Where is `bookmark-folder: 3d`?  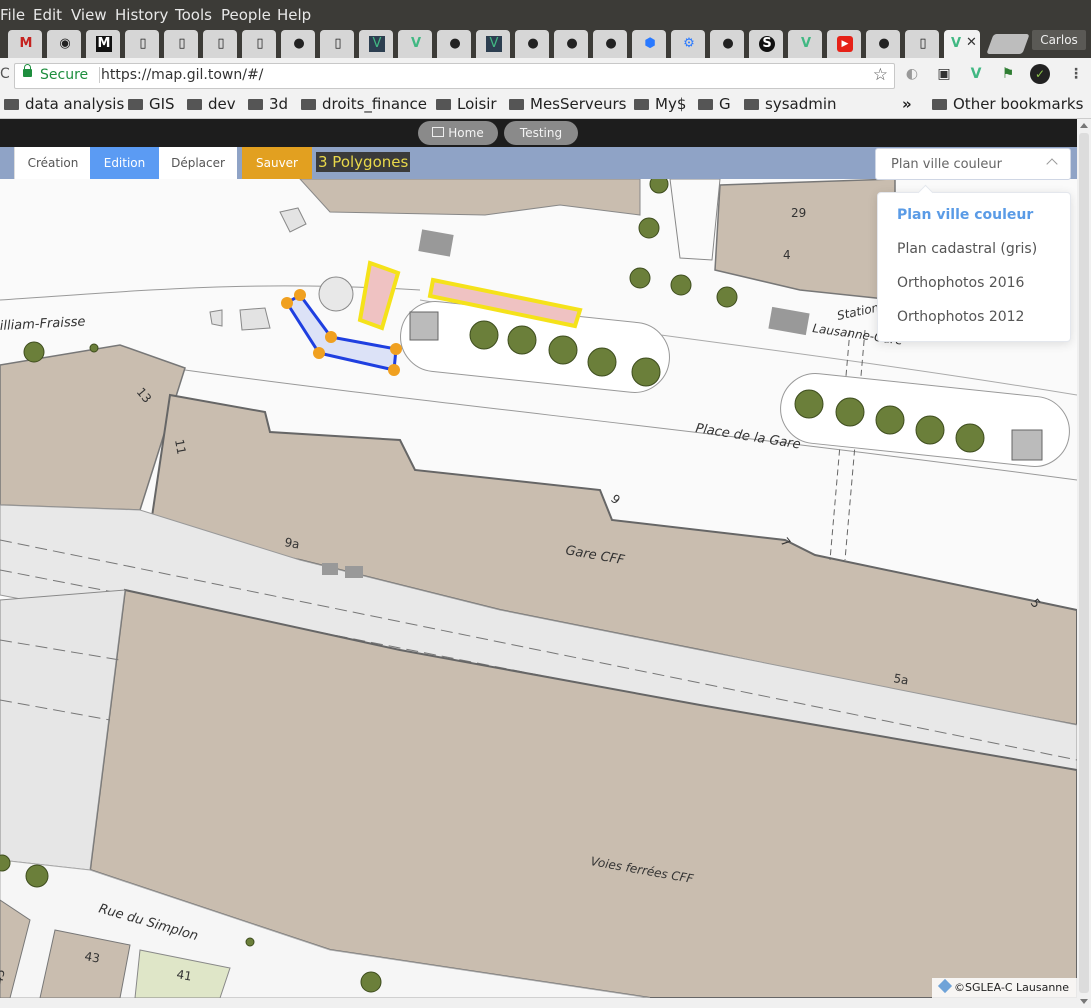
bookmark-folder: 3d is located at coordinates (268, 104).